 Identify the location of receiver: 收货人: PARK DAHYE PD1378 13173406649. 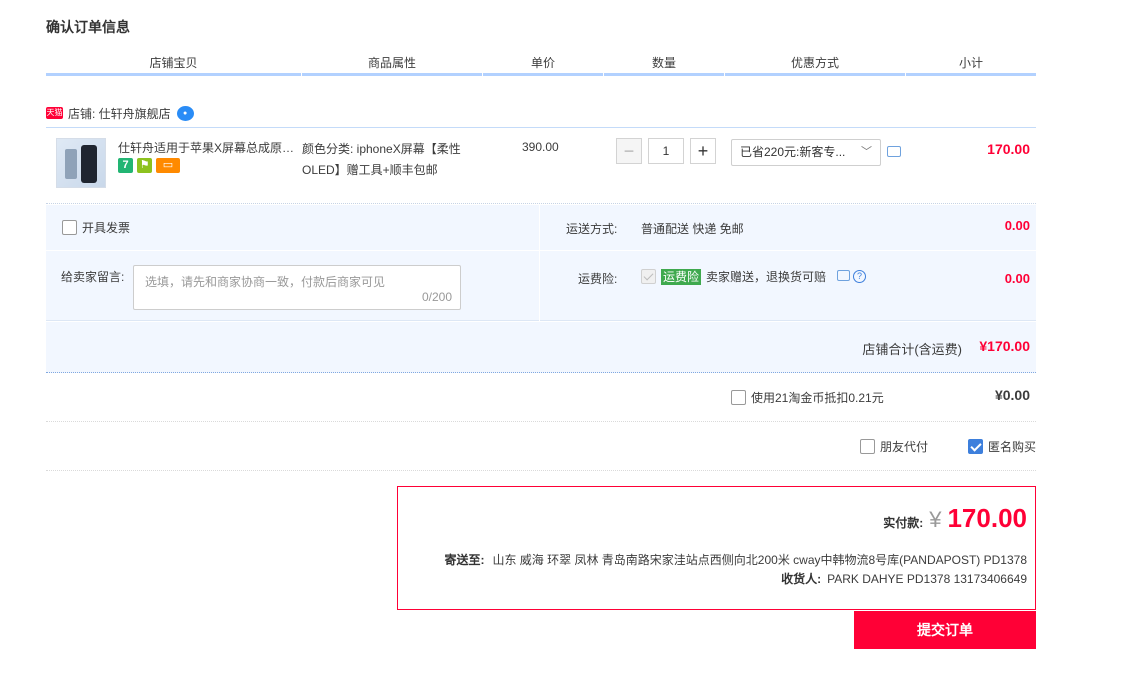
(904, 578).